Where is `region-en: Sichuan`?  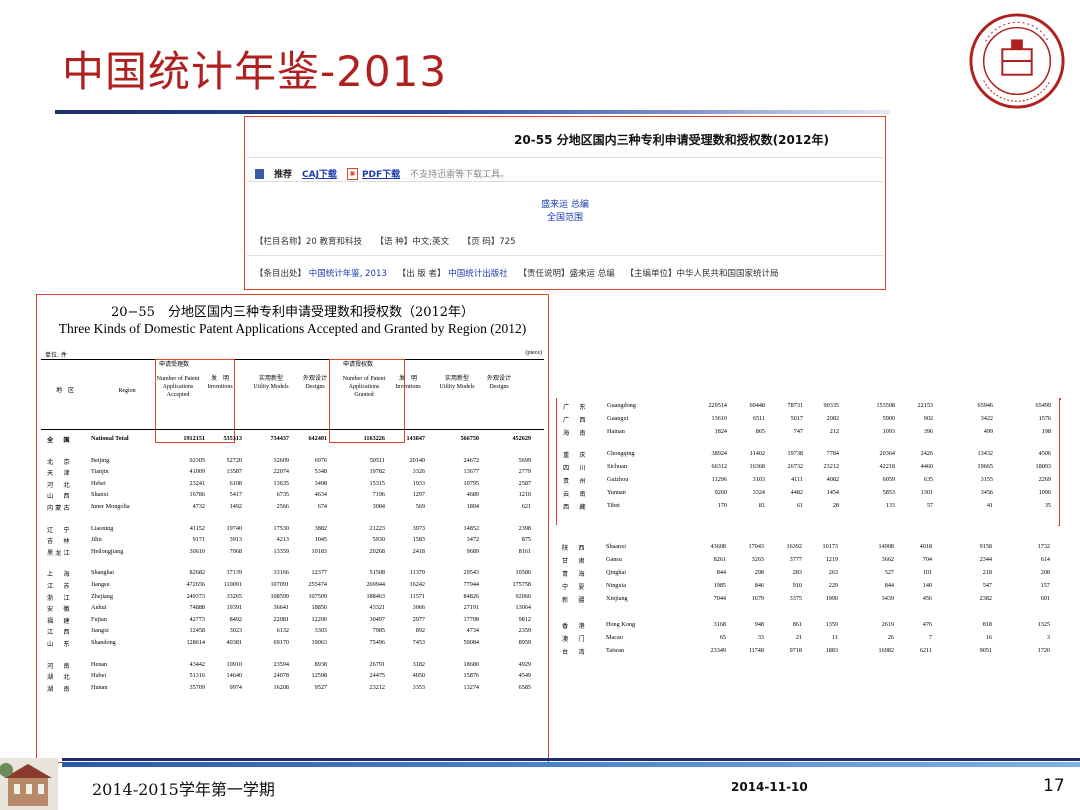
region-en: Sichuan is located at coordinates (617, 466).